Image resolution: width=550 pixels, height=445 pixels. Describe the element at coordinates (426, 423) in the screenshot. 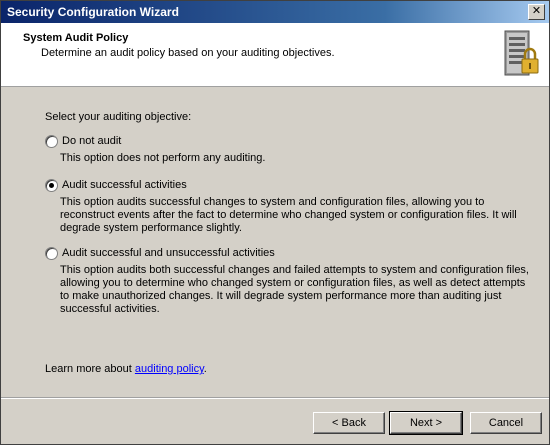

I see `next-button: Next >` at that location.